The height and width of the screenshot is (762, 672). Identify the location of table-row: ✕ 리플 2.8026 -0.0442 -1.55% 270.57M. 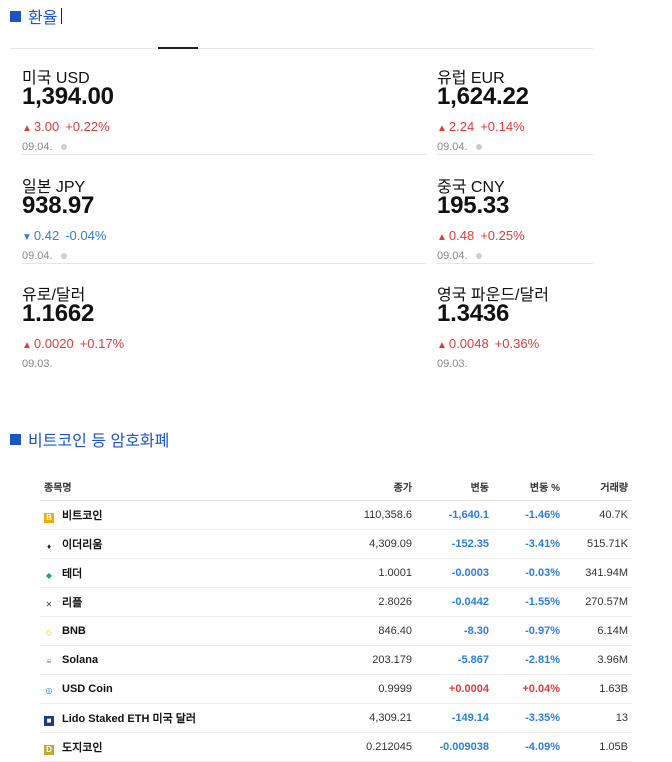
(336, 602).